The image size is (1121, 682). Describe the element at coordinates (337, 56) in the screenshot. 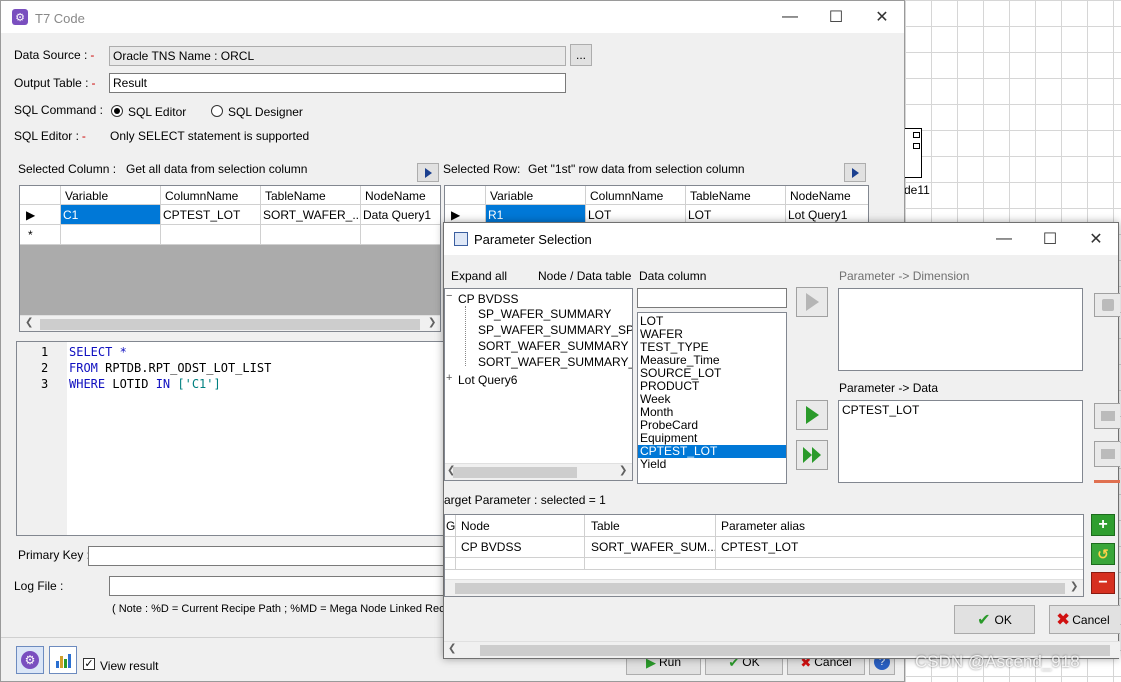

I see `data-source-field: Oracle TNS Name : ORCL` at that location.